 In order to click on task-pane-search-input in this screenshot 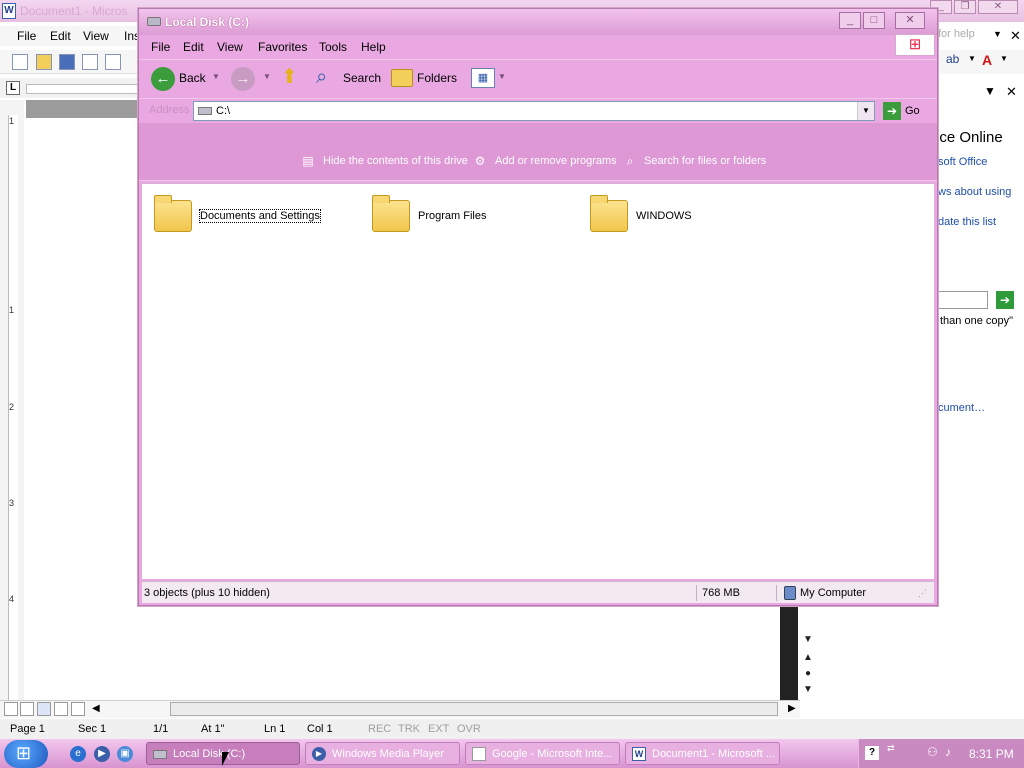, I will do `click(963, 300)`.